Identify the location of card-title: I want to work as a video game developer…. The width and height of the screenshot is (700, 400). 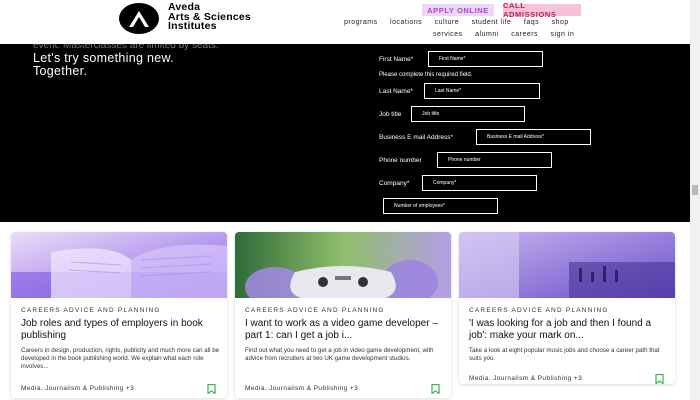
(345, 330).